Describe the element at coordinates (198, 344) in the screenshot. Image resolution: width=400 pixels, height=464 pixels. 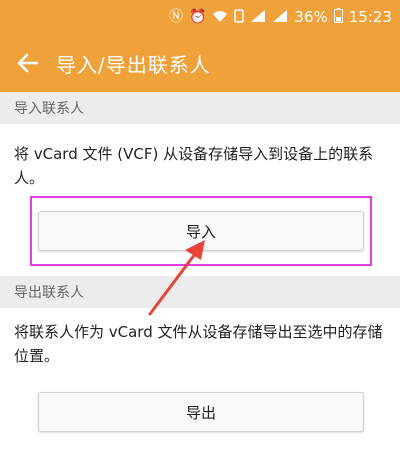
I see `export-description: 将联系人作为 vCard 文件从设备存储导出至选中的存储位置。` at that location.